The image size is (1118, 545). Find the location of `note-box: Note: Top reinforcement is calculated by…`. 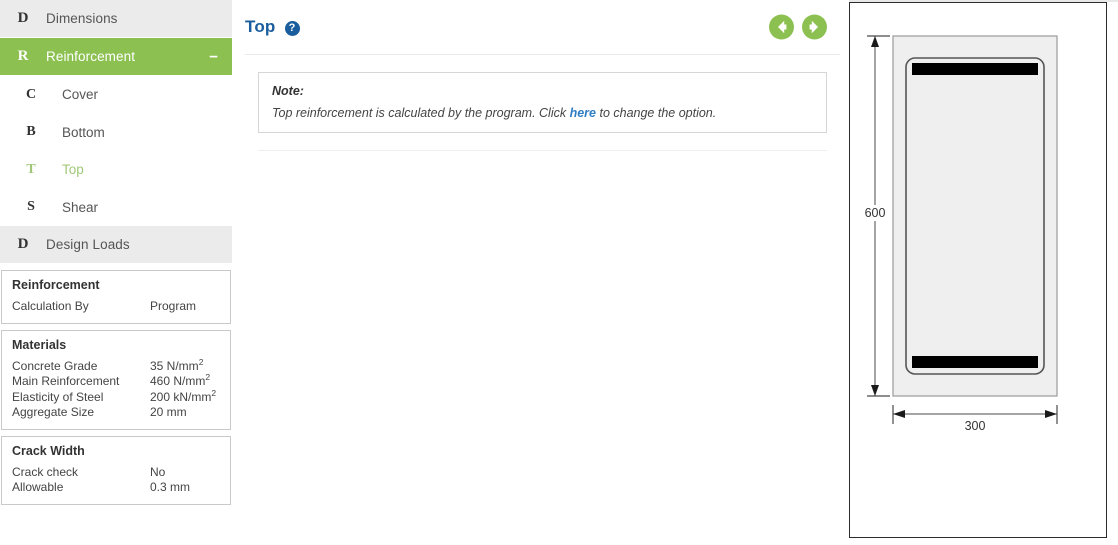

note-box: Note: Top reinforcement is calculated by… is located at coordinates (542, 102).